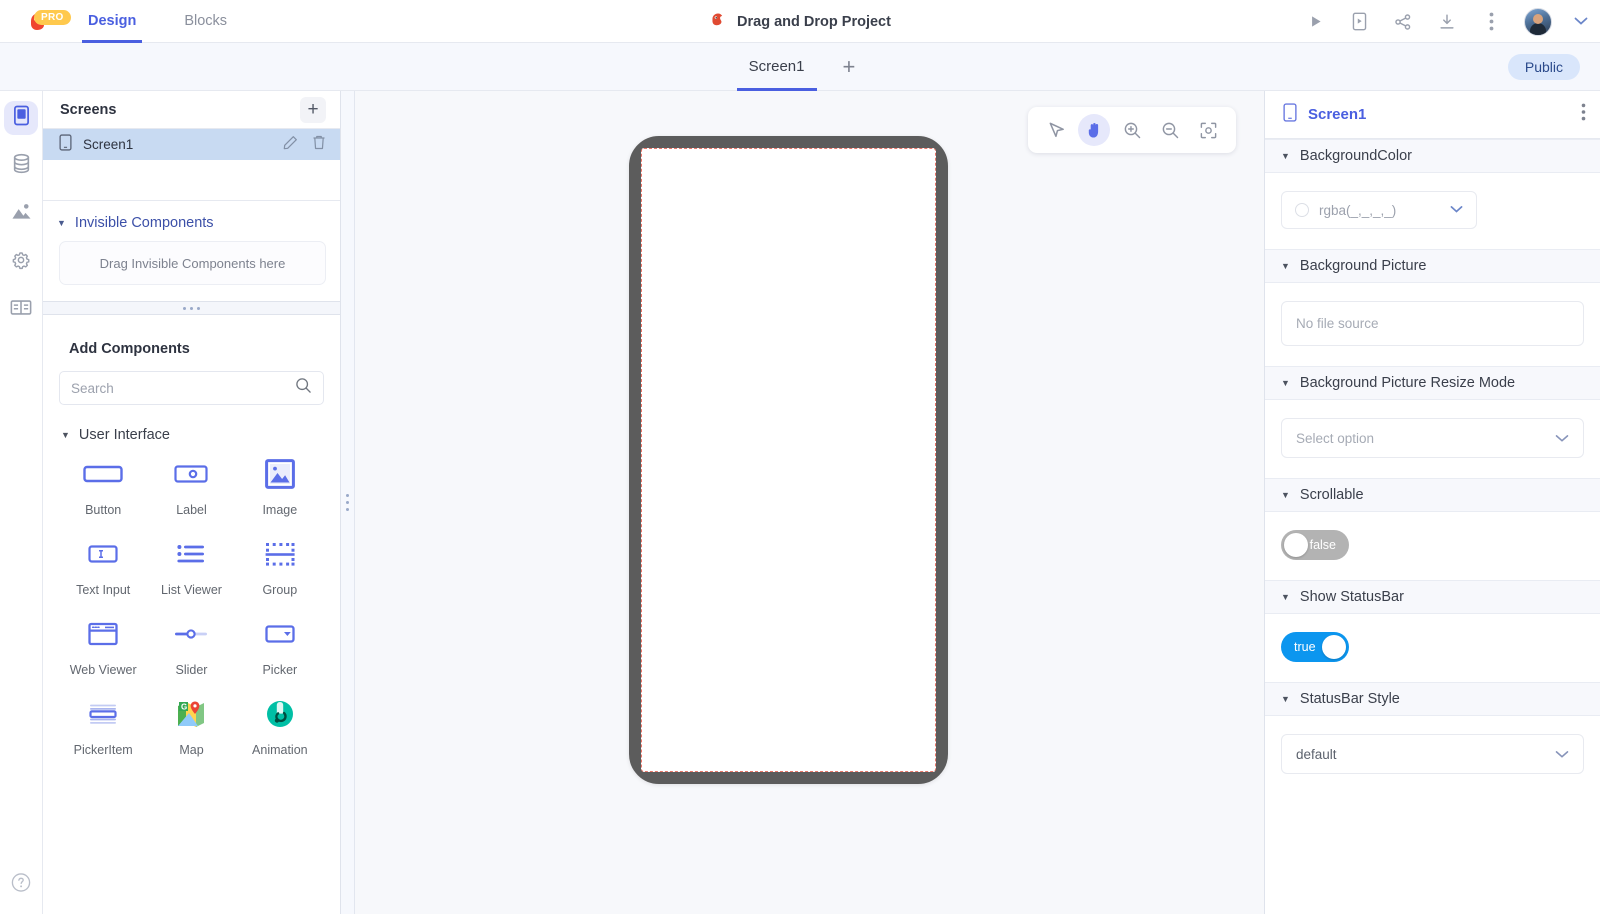 The height and width of the screenshot is (914, 1600). What do you see at coordinates (21, 118) in the screenshot?
I see `sidebar-item-designer` at bounding box center [21, 118].